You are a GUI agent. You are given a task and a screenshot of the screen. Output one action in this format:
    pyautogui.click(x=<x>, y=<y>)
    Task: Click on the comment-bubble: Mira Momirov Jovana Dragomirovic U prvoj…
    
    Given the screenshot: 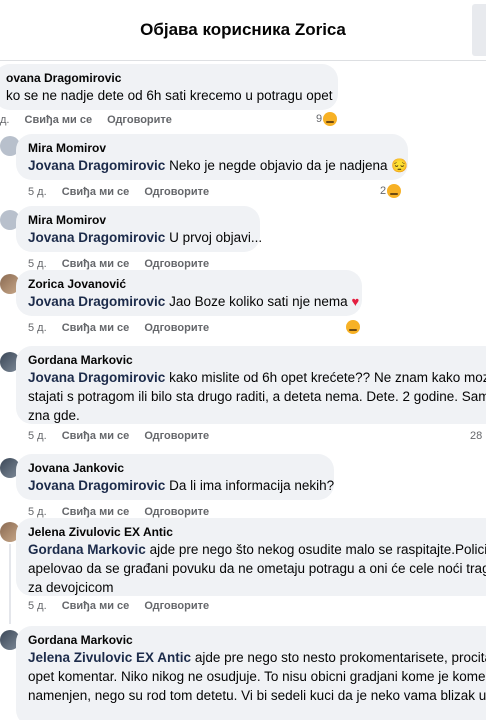 What is the action you would take?
    pyautogui.click(x=139, y=229)
    